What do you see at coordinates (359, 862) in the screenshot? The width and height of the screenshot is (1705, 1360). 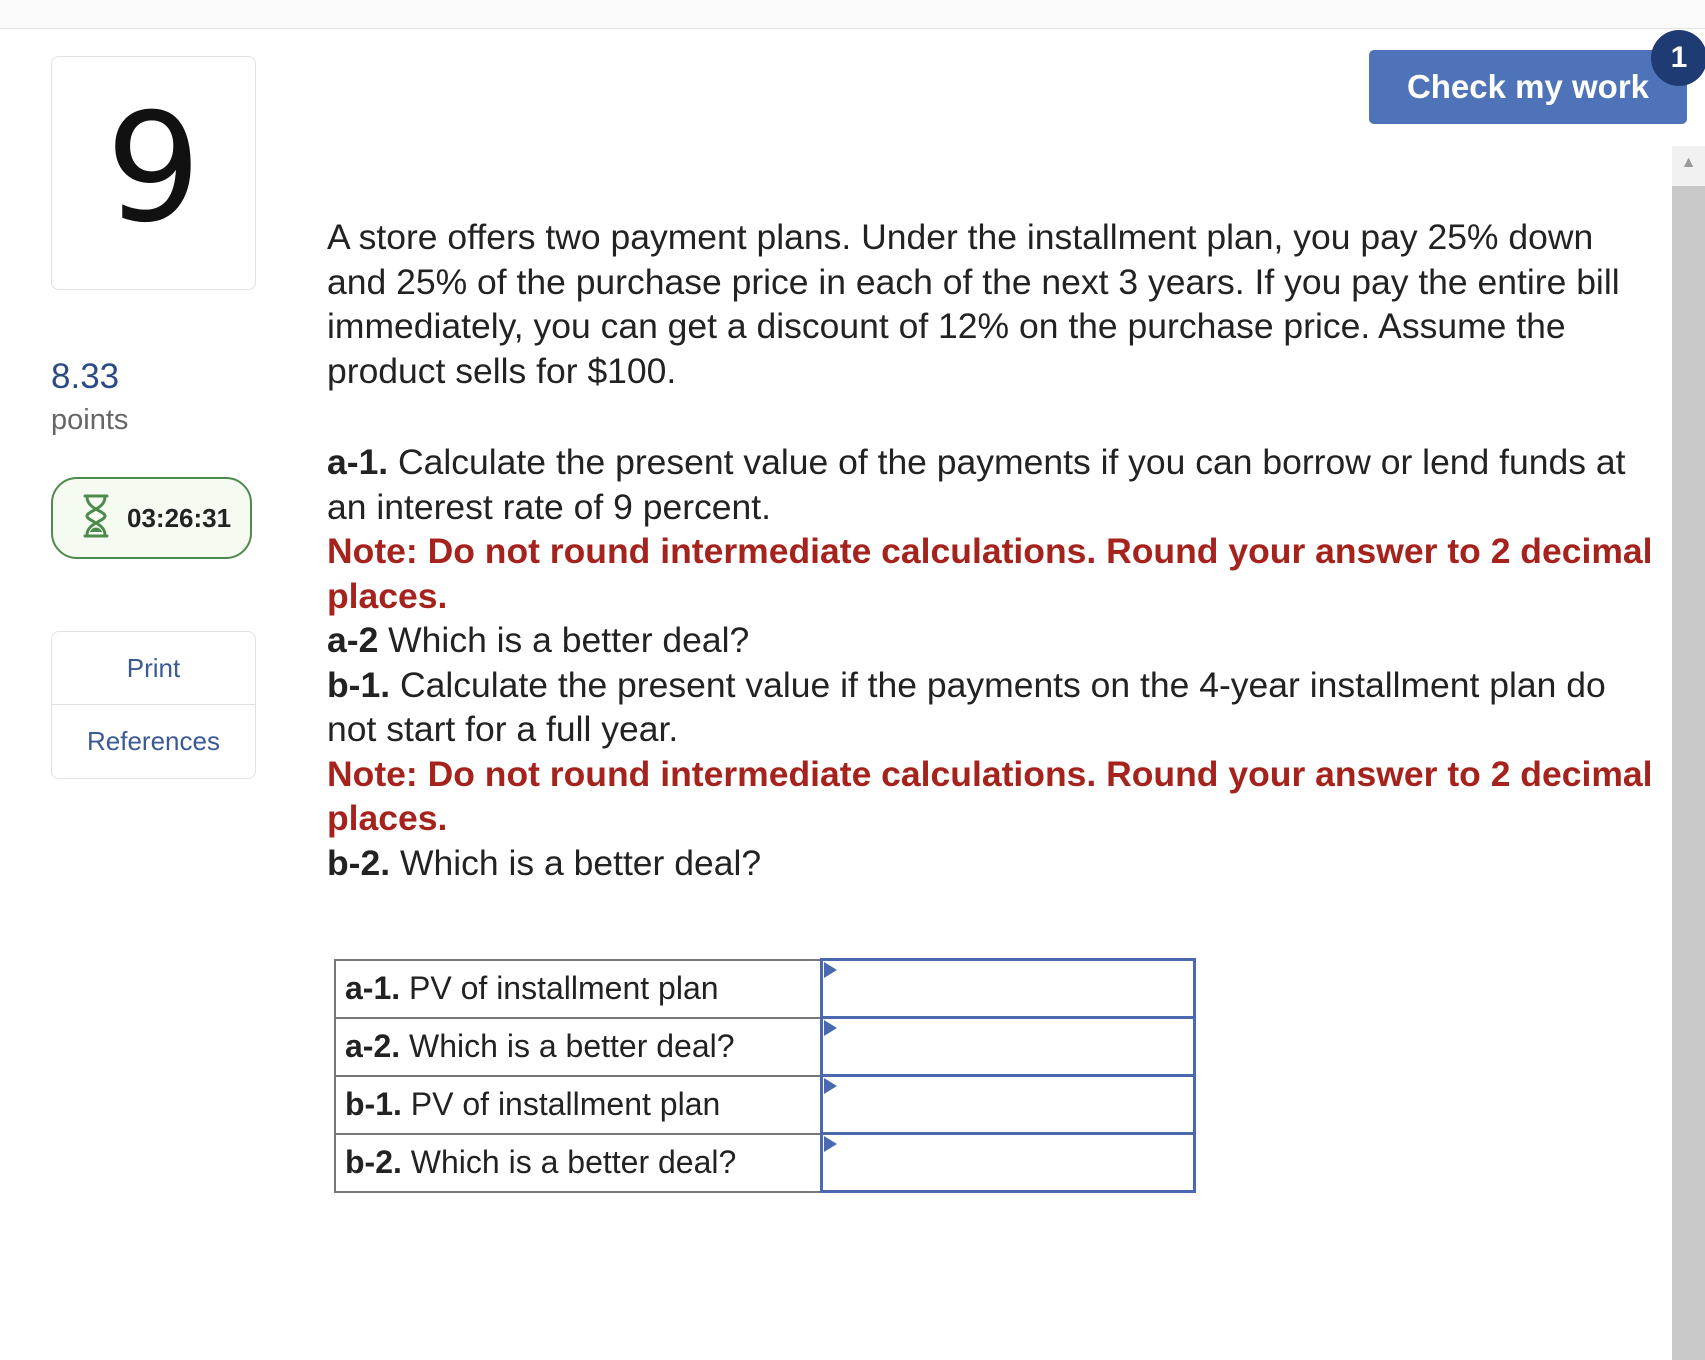 I see `part-b2-prefix: b-2.` at bounding box center [359, 862].